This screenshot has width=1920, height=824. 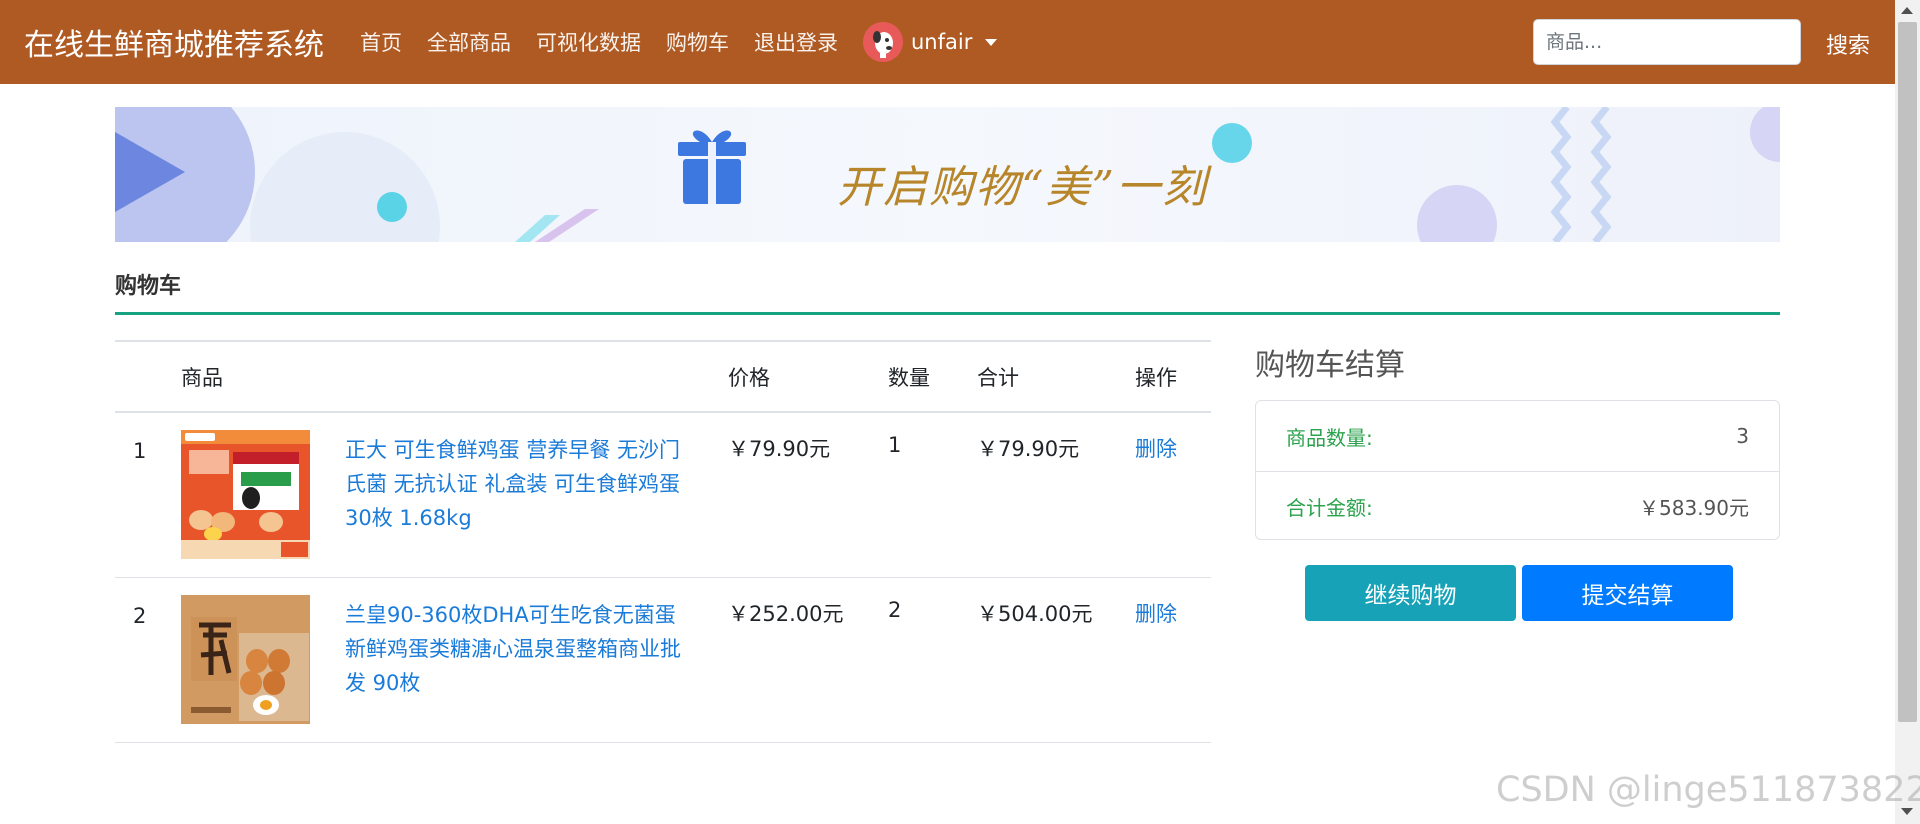 I want to click on promo-banner: 开启购物“美”一刻, so click(x=947, y=174).